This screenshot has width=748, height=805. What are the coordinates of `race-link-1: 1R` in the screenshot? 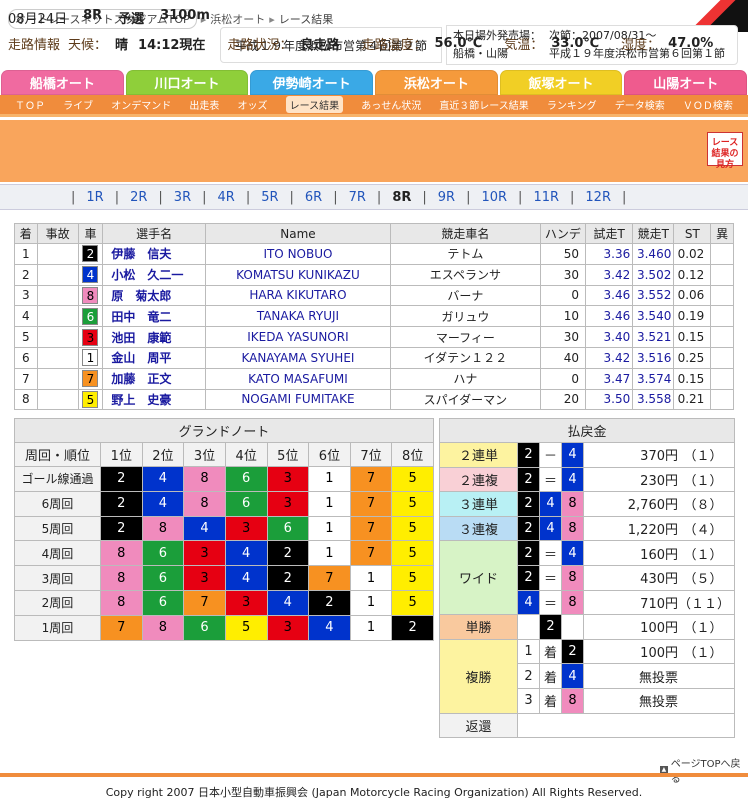 It's located at (94, 197).